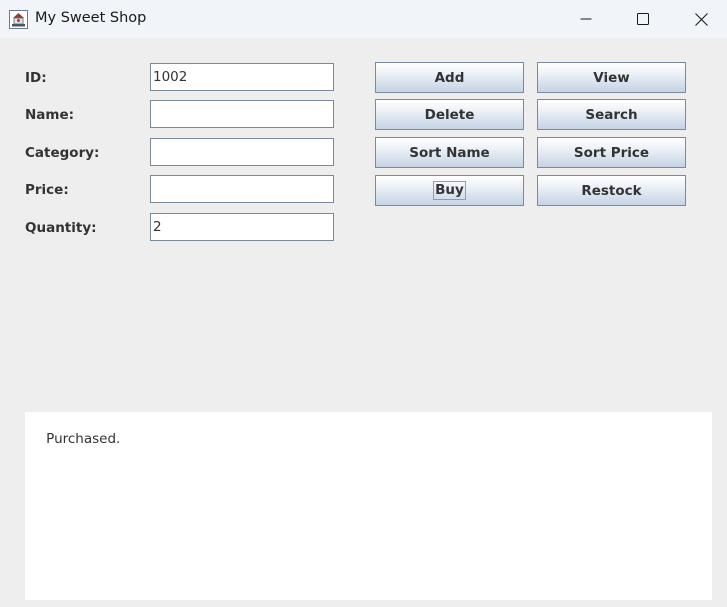  I want to click on buy-button-label: Buy, so click(449, 190).